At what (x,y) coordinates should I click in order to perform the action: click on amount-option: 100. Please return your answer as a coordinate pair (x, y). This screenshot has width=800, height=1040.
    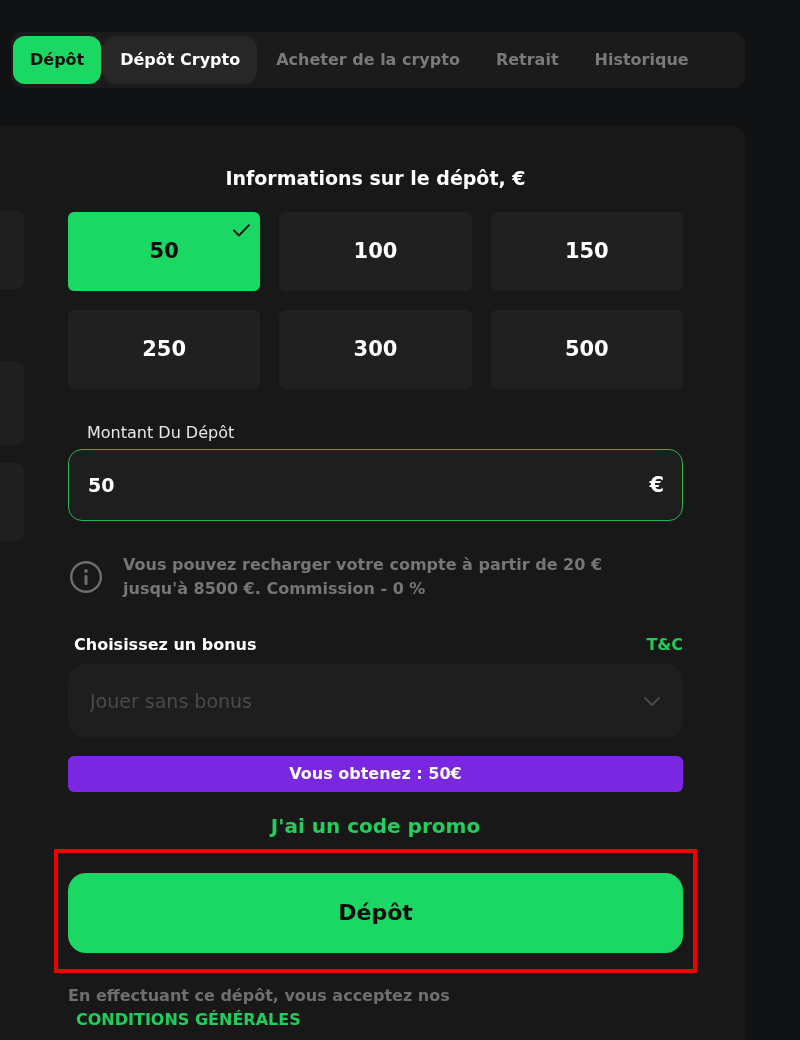
    Looking at the image, I should click on (375, 251).